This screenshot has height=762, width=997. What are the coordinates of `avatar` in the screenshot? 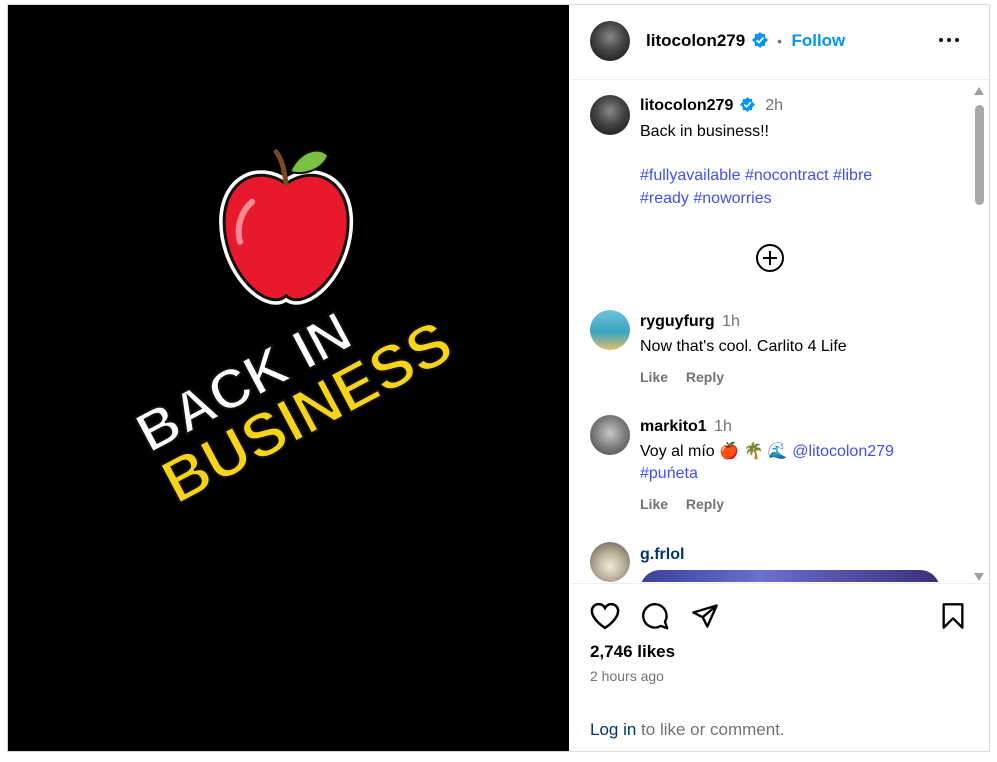 It's located at (610, 41).